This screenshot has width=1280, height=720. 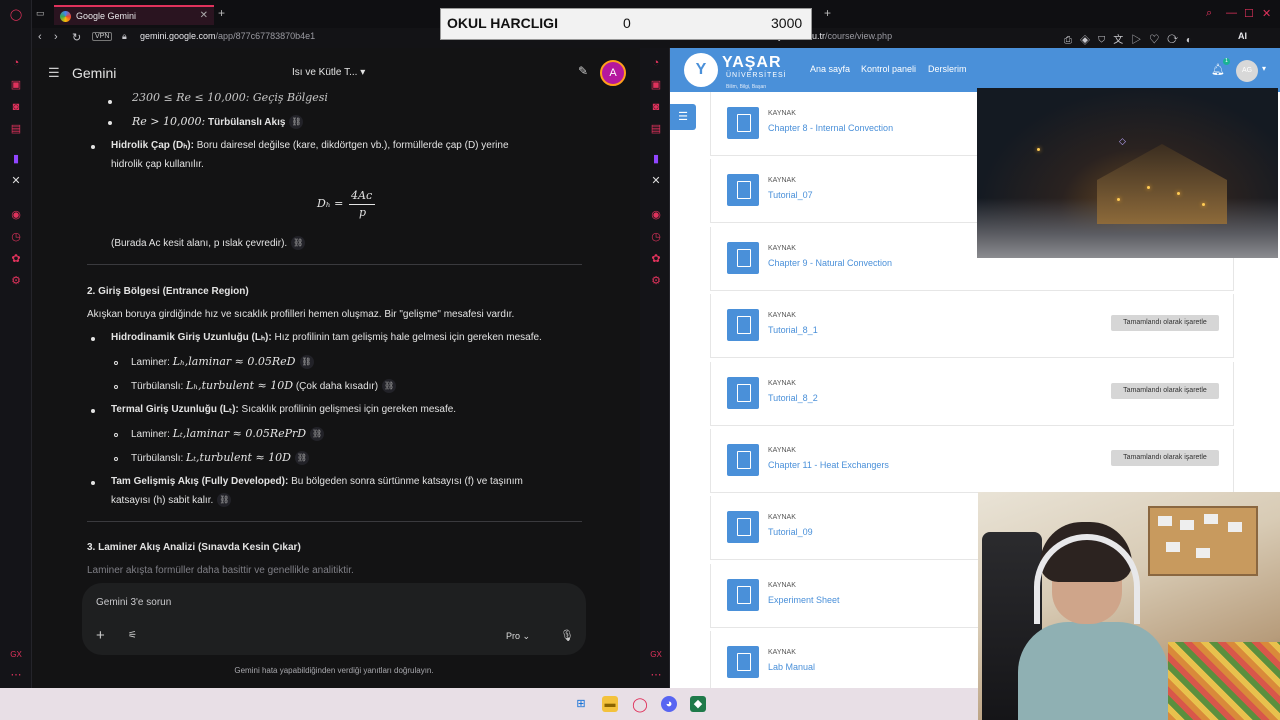 I want to click on tab-google-gemini: Google Gemini ✕, so click(x=134, y=15).